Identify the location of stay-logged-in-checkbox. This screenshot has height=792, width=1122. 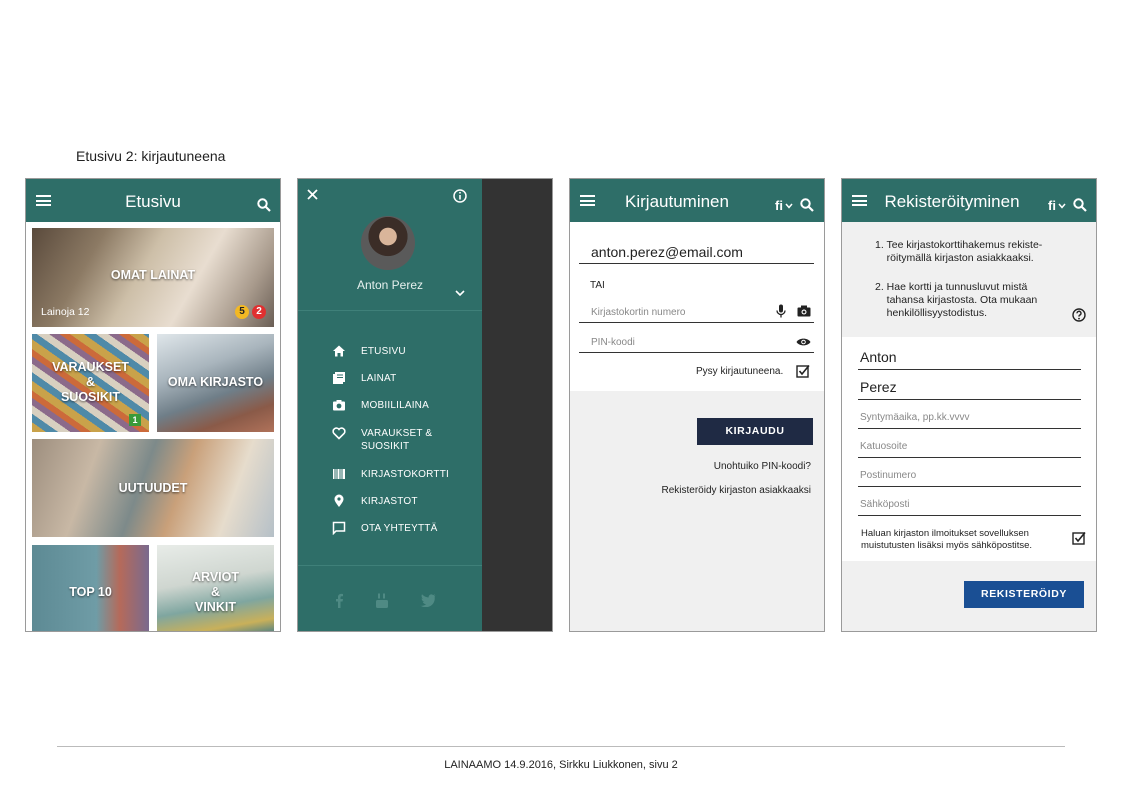
(803, 371).